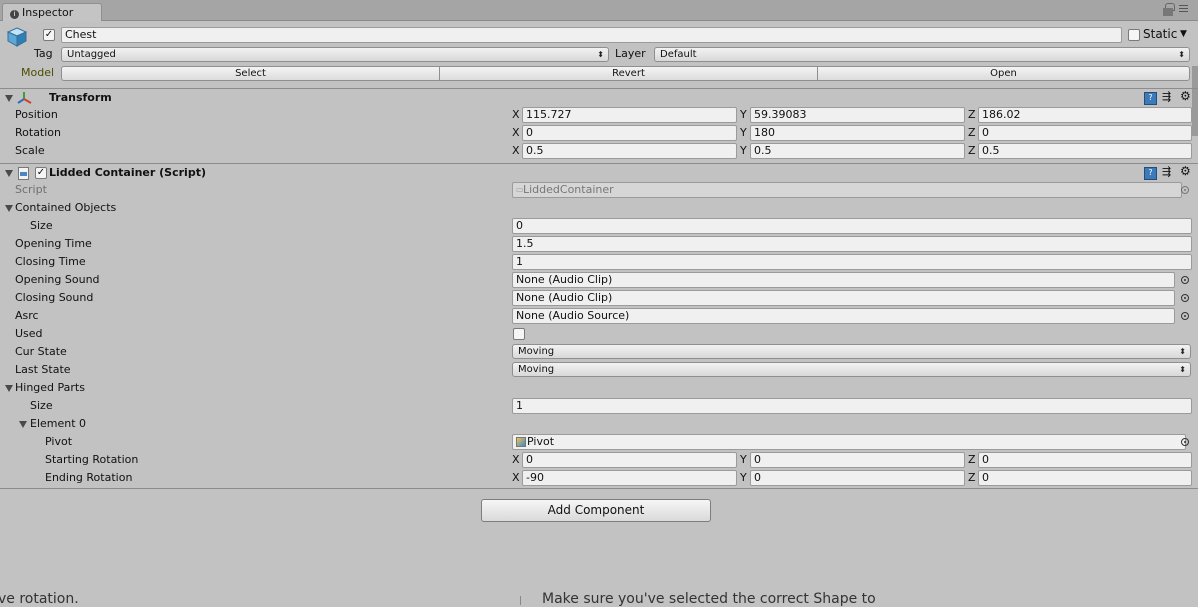 Image resolution: width=1198 pixels, height=607 pixels. What do you see at coordinates (599, 10) in the screenshot?
I see `tab-bar: i Inspector` at bounding box center [599, 10].